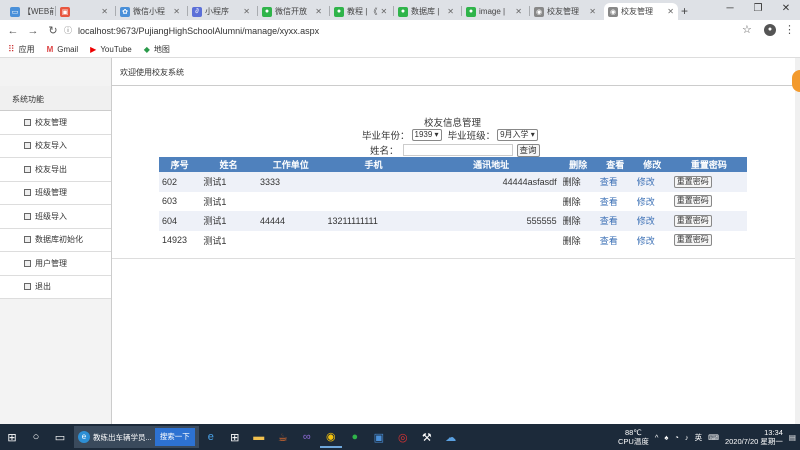  I want to click on sidebar-item-alumni-export: 校友导出, so click(55, 170).